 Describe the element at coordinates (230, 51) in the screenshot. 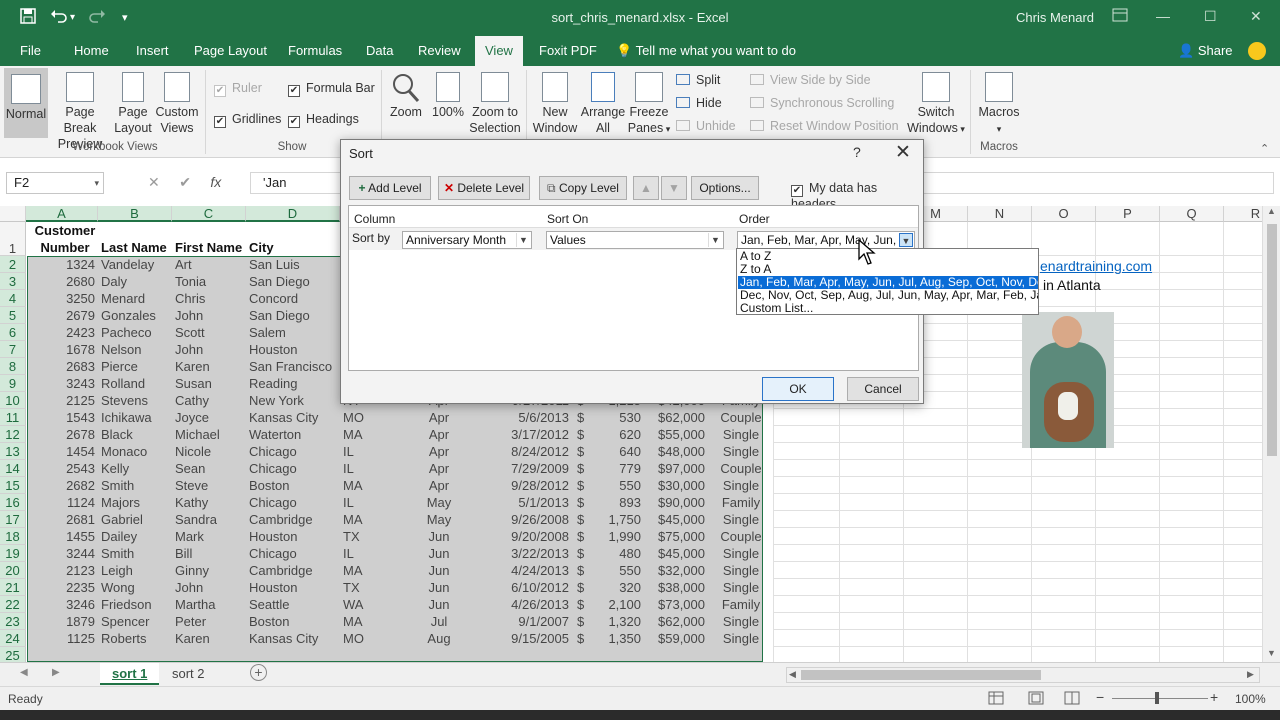

I see `tab-page-layout: Page Layout` at that location.